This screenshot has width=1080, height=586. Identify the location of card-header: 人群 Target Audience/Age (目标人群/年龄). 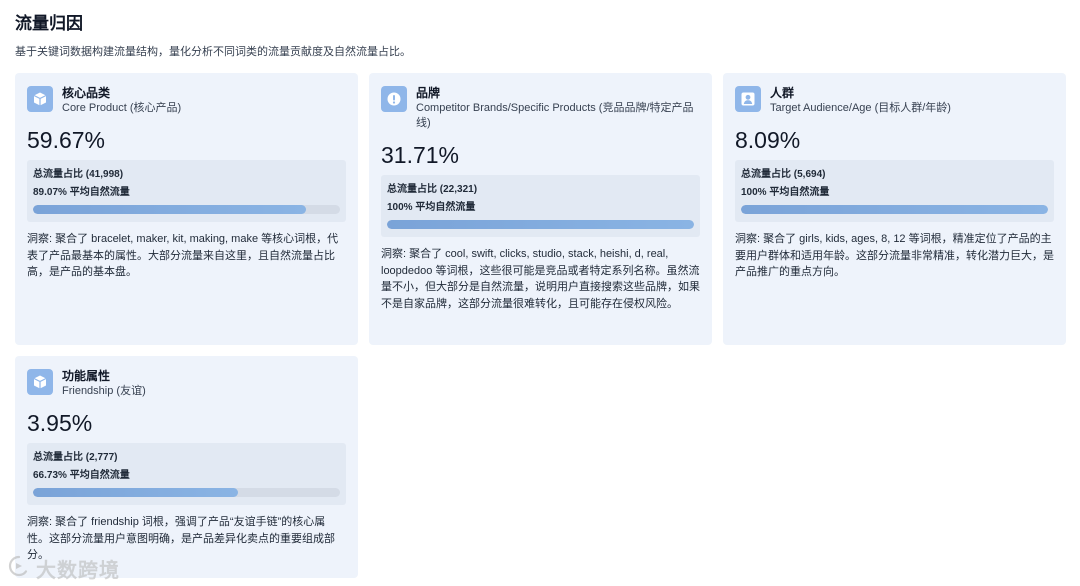
(894, 100).